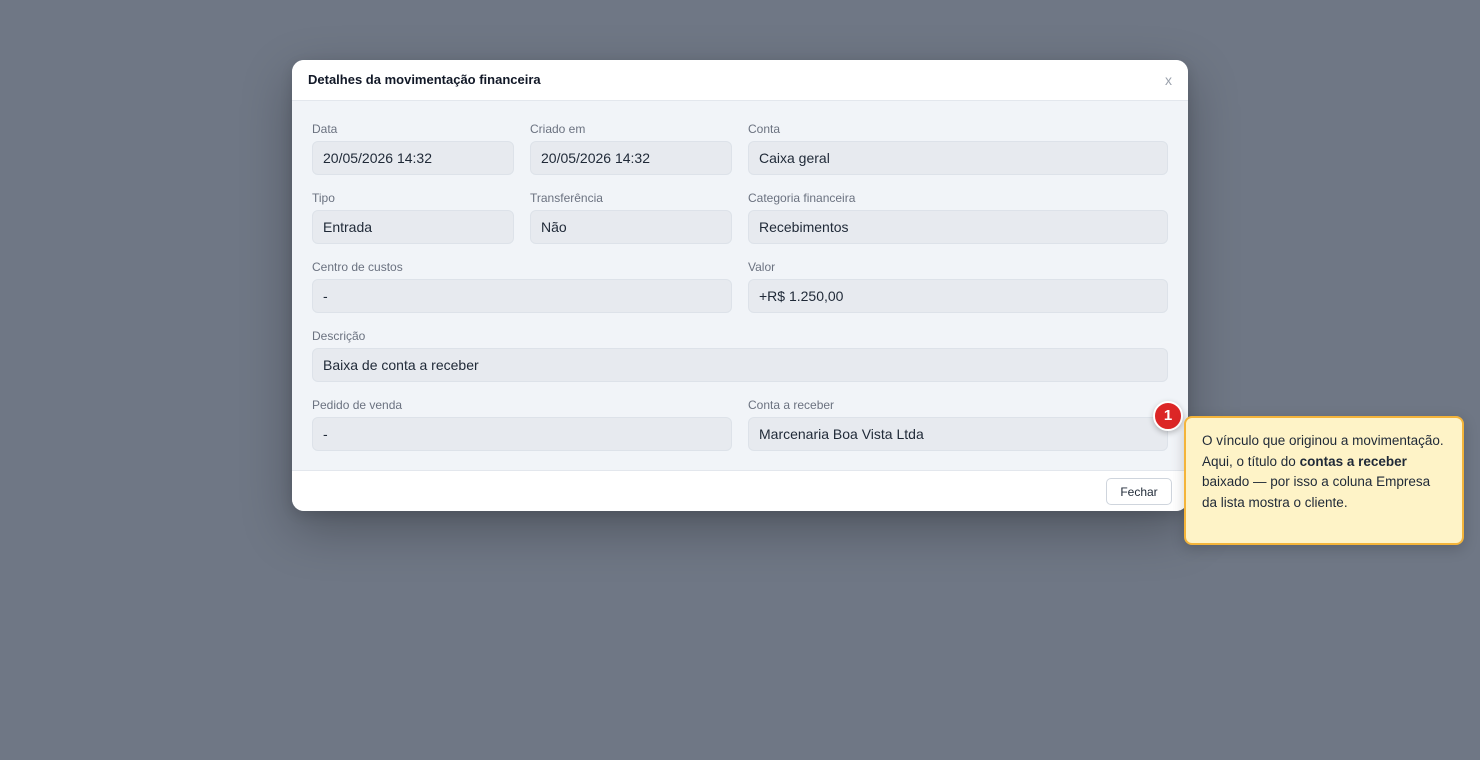 This screenshot has height=760, width=1480. I want to click on field-descricao: Descrição Baixa de conta a receber, so click(740, 355).